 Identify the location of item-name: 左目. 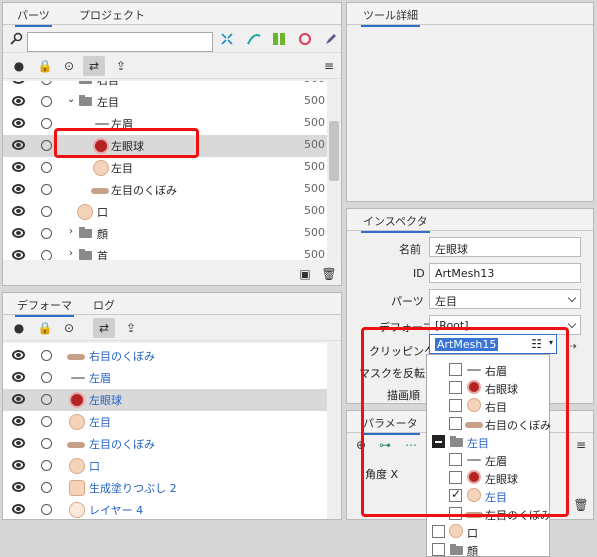
(108, 102).